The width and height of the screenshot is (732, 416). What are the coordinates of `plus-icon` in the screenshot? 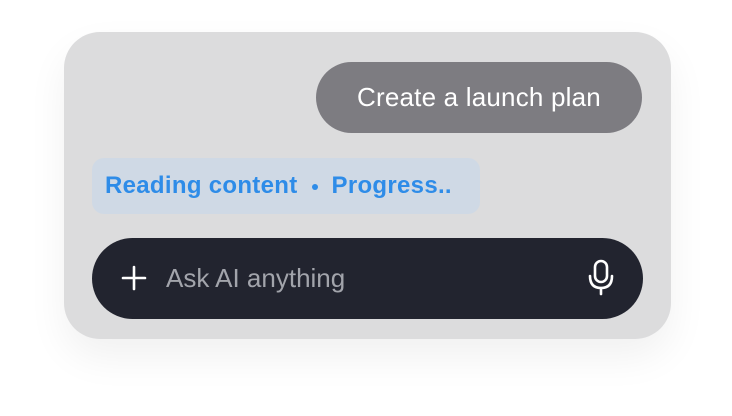 It's located at (134, 278).